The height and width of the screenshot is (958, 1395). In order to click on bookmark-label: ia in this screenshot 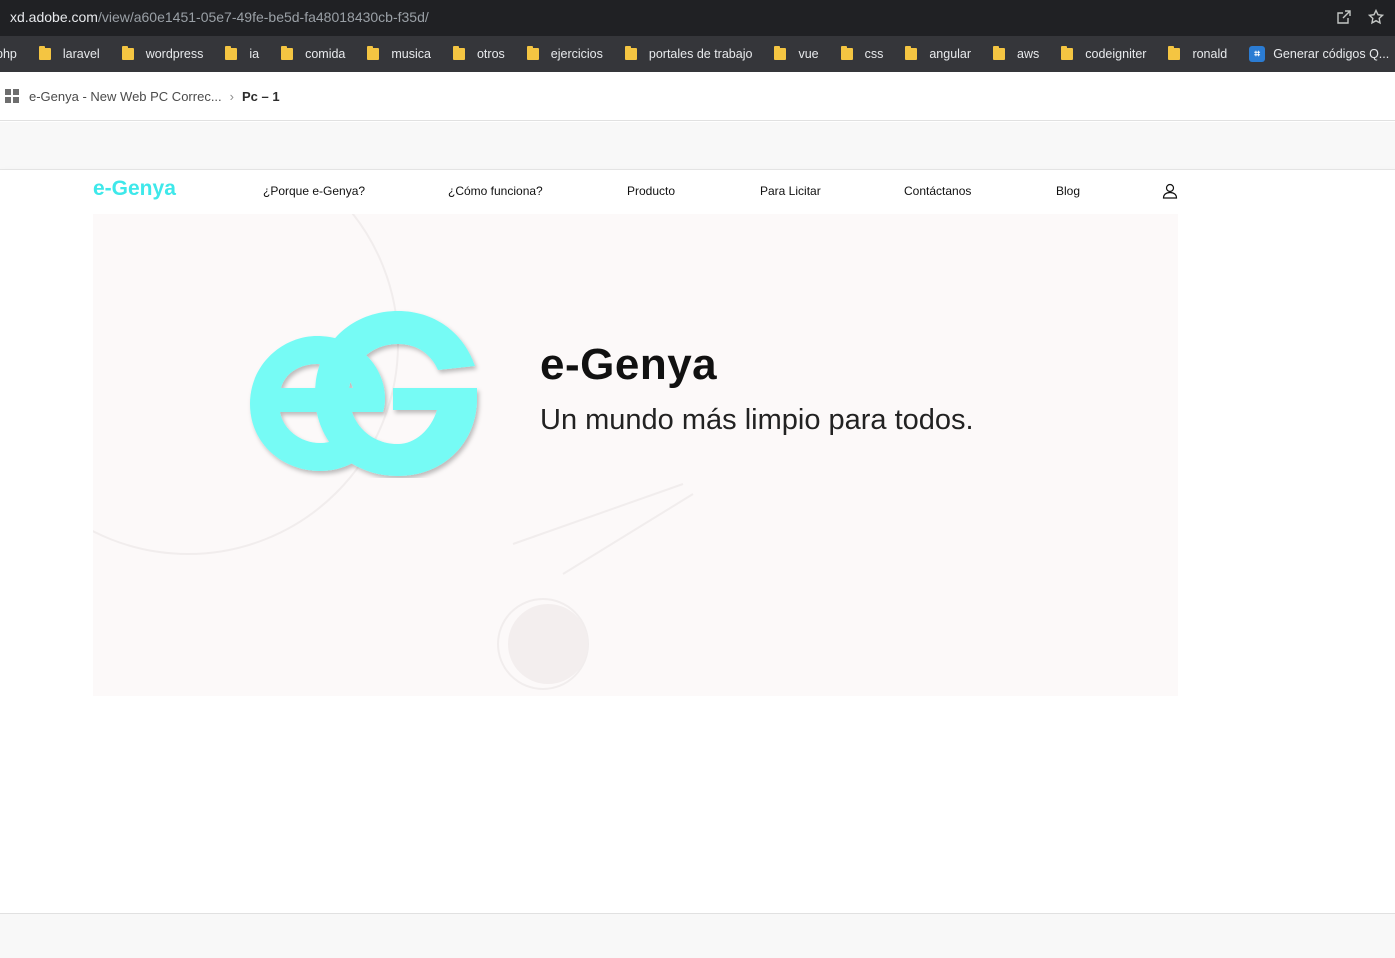, I will do `click(254, 54)`.